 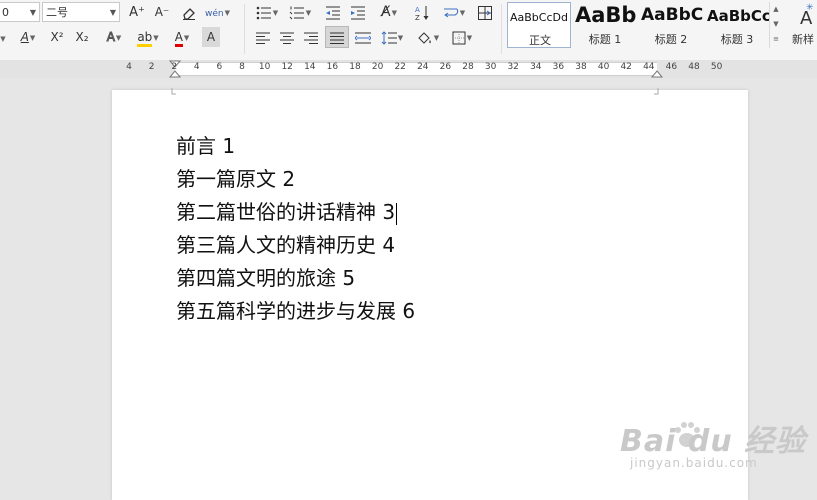 I want to click on ruler-number: 22, so click(x=400, y=67).